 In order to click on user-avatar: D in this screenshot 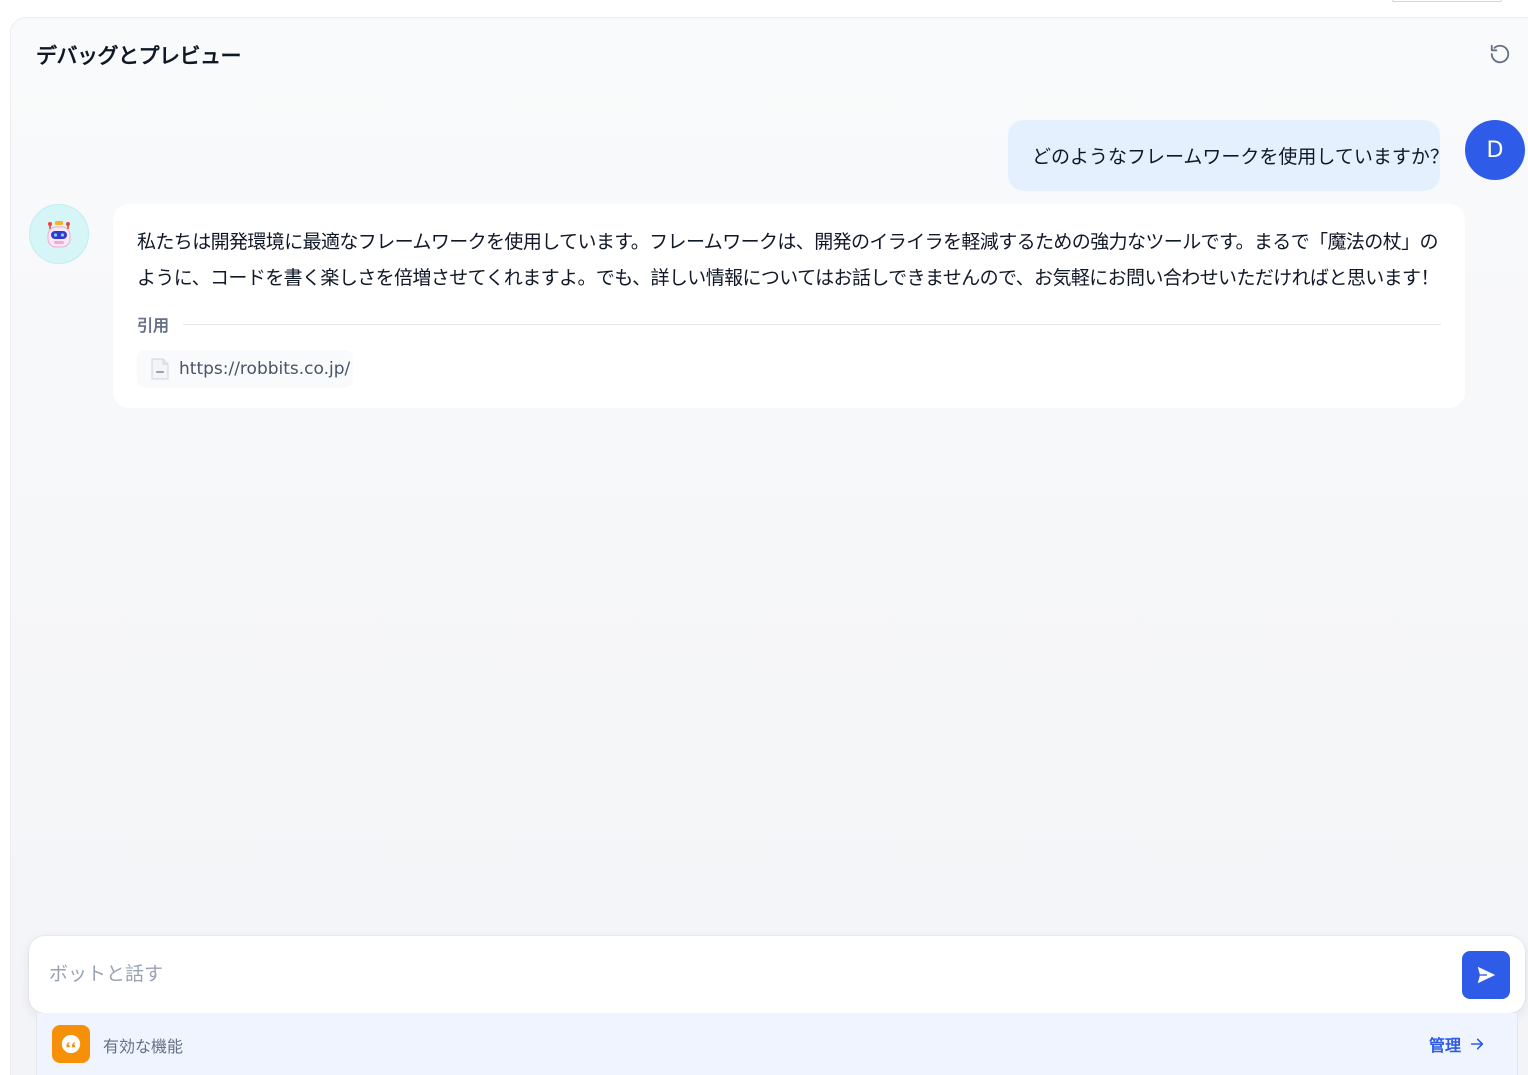, I will do `click(1495, 150)`.